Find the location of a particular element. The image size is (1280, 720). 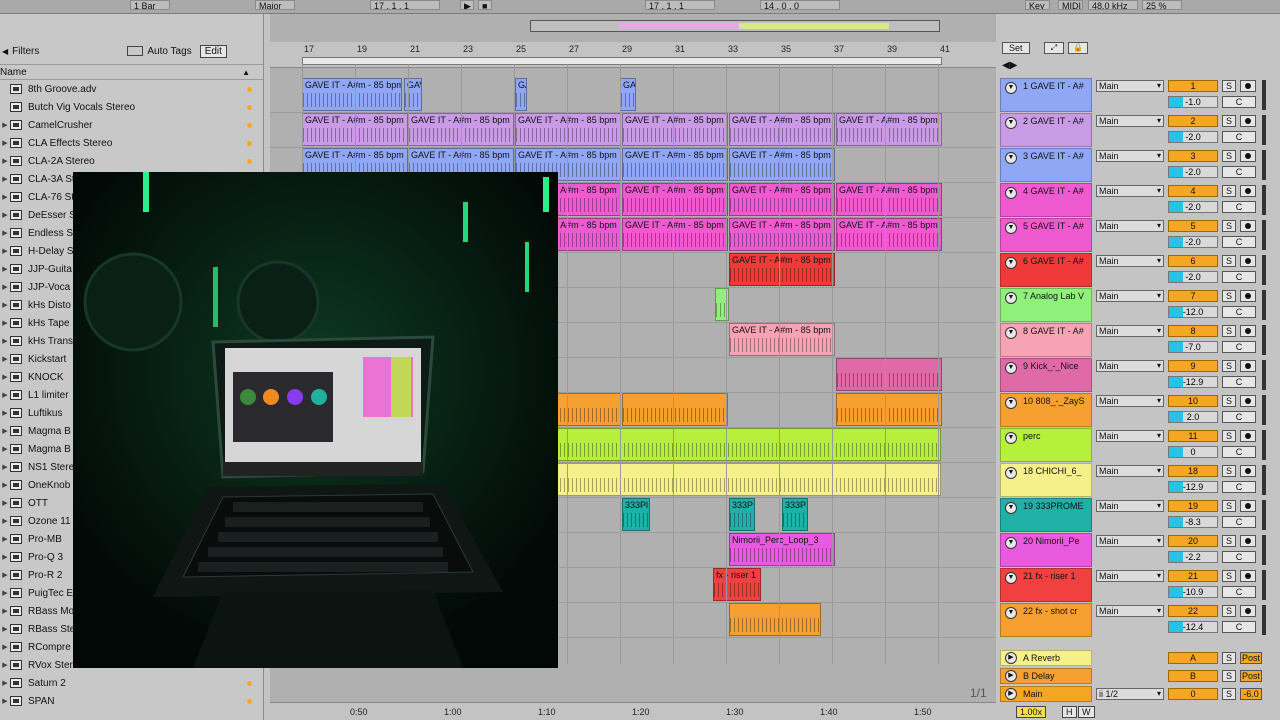

chevron-left-icon: ◀ is located at coordinates (5, 51).